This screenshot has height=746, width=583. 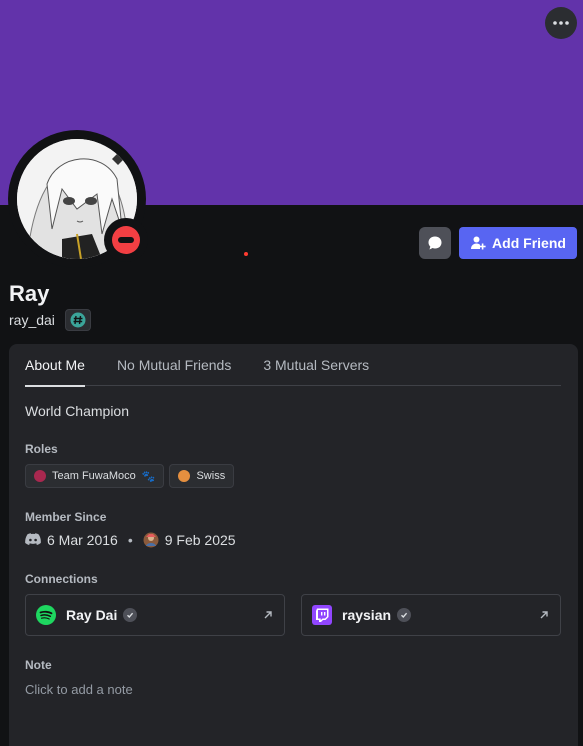 I want to click on message-button, so click(x=435, y=243).